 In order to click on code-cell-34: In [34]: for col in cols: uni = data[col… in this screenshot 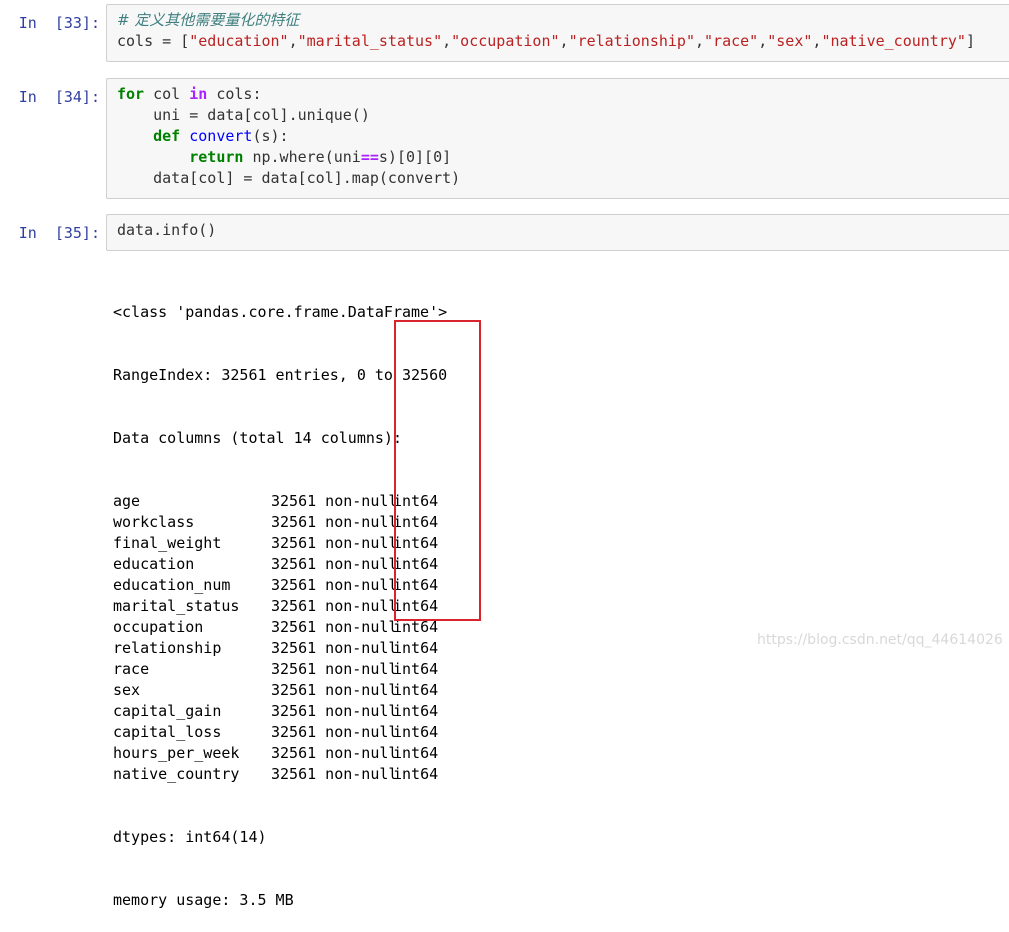, I will do `click(504, 138)`.